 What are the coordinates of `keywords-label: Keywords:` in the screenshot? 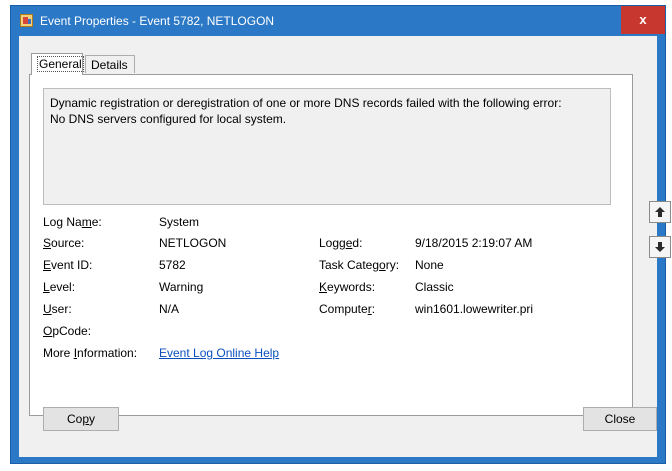 It's located at (347, 287).